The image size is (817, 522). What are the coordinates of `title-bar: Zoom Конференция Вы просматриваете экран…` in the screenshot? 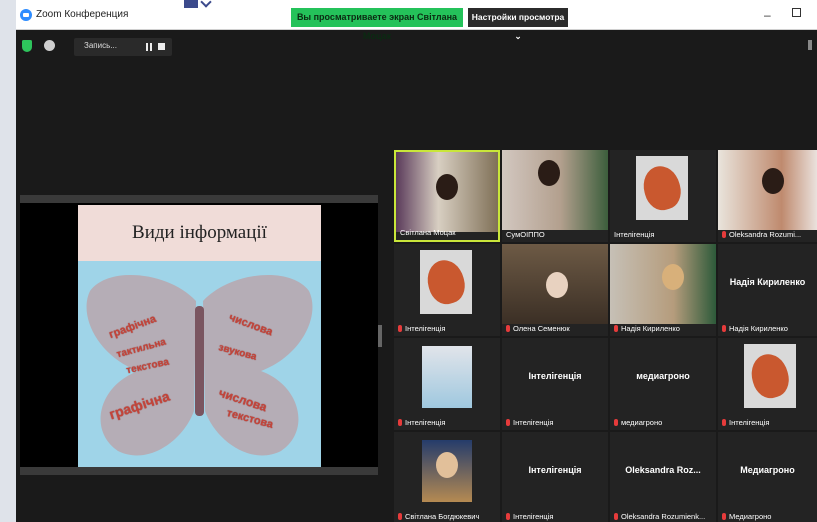 It's located at (416, 20).